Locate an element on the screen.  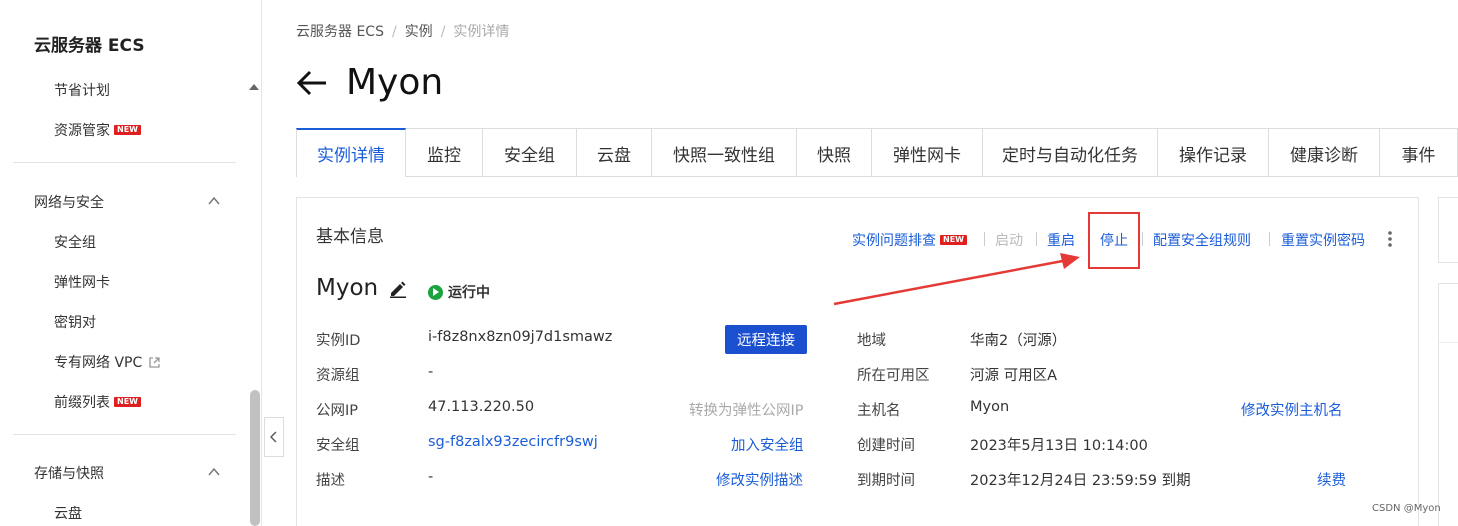
back-arrow-icon is located at coordinates (312, 83).